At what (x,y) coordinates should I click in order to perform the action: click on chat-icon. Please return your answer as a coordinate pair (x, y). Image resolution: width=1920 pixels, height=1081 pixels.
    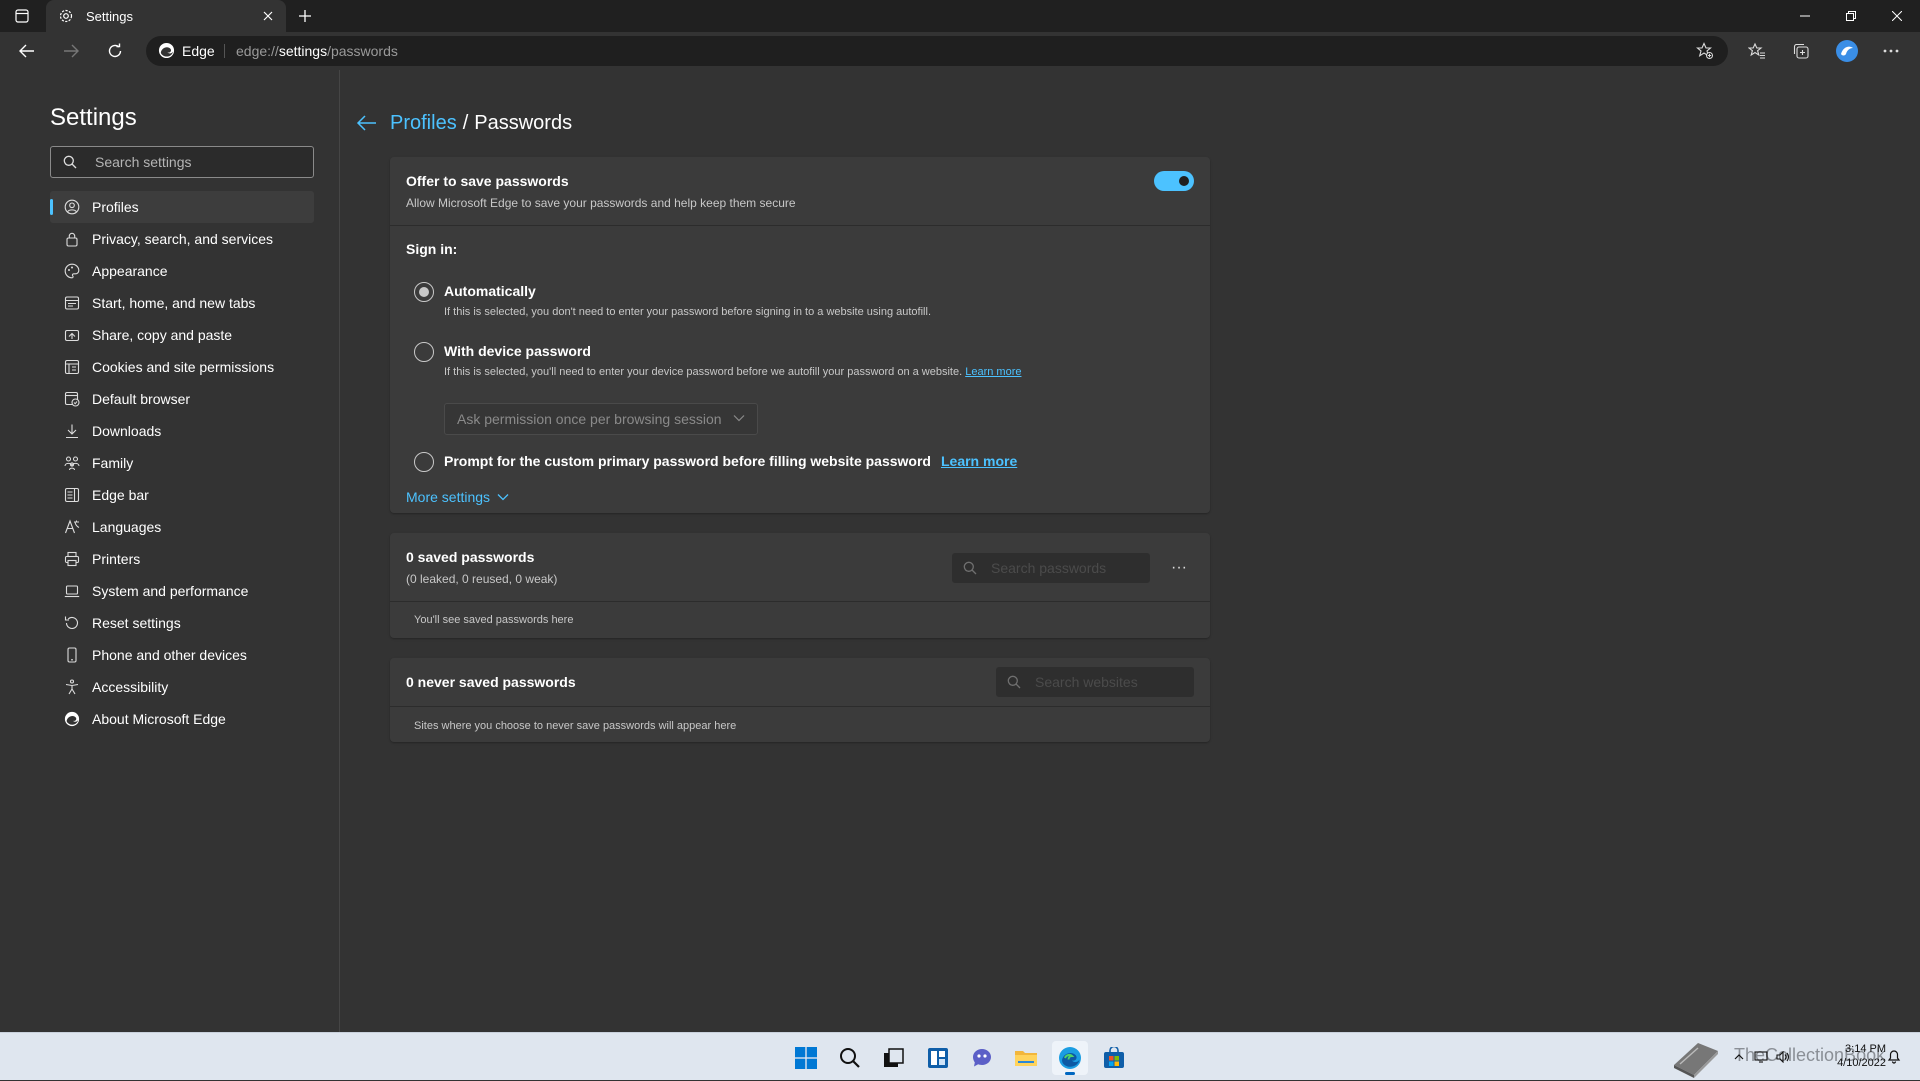
    Looking at the image, I should click on (982, 1058).